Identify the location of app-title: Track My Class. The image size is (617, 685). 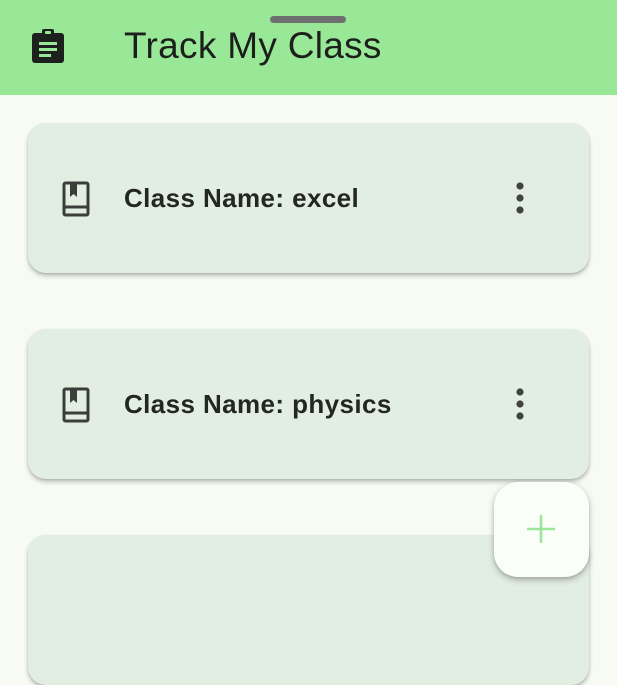
(253, 45).